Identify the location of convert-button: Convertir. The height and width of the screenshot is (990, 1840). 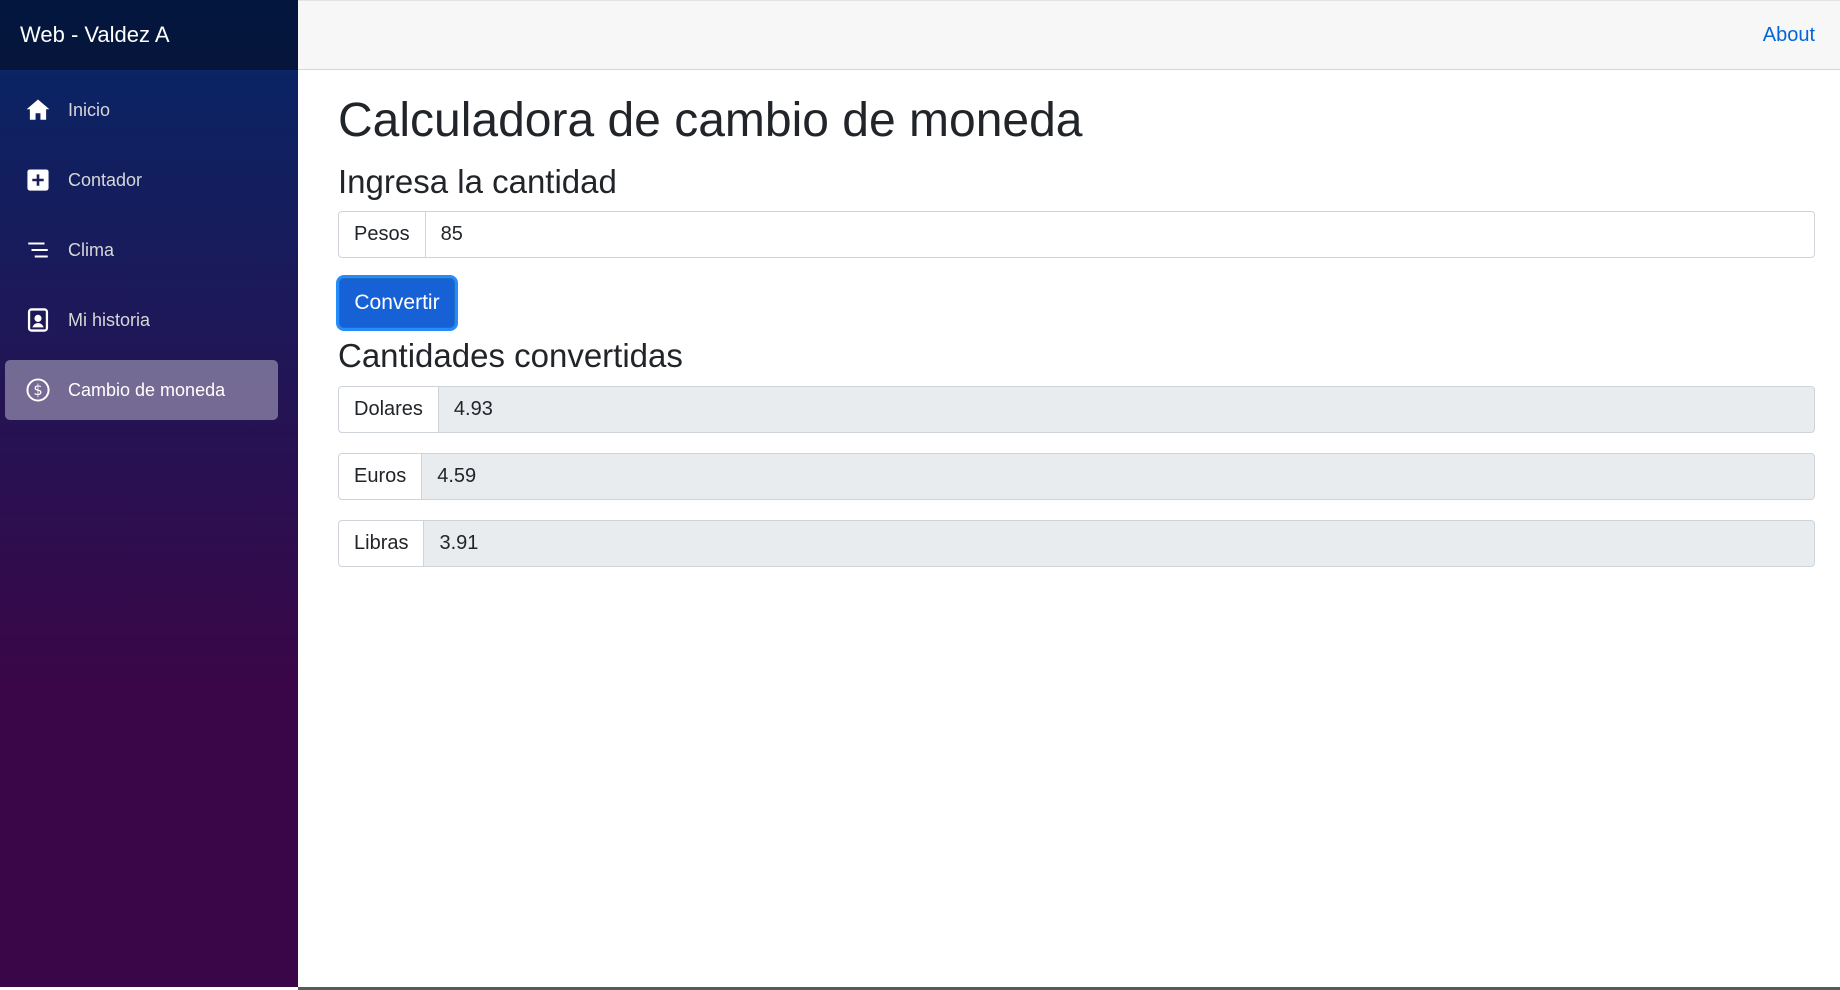
(397, 303).